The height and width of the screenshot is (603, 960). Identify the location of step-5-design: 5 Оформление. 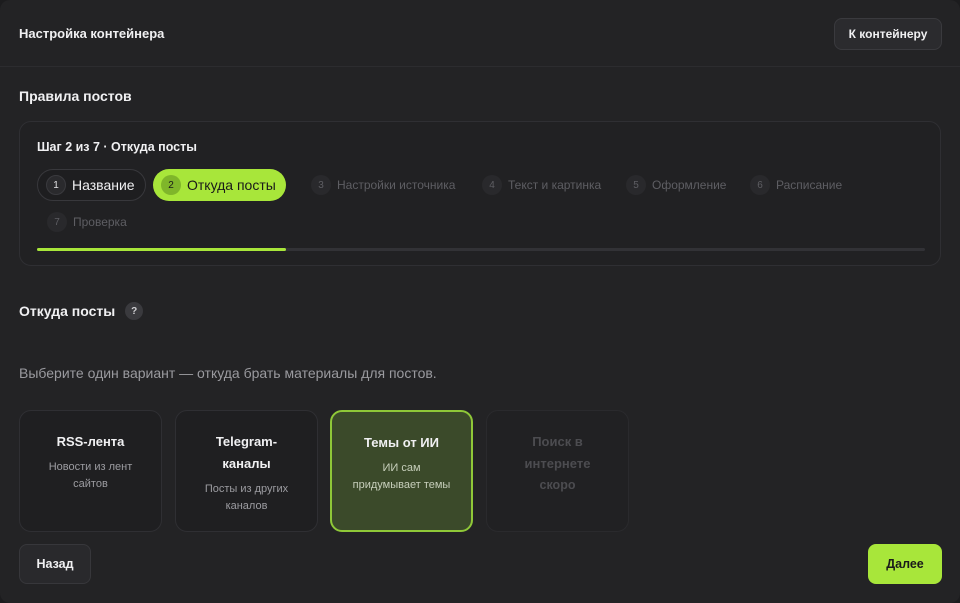
(676, 185).